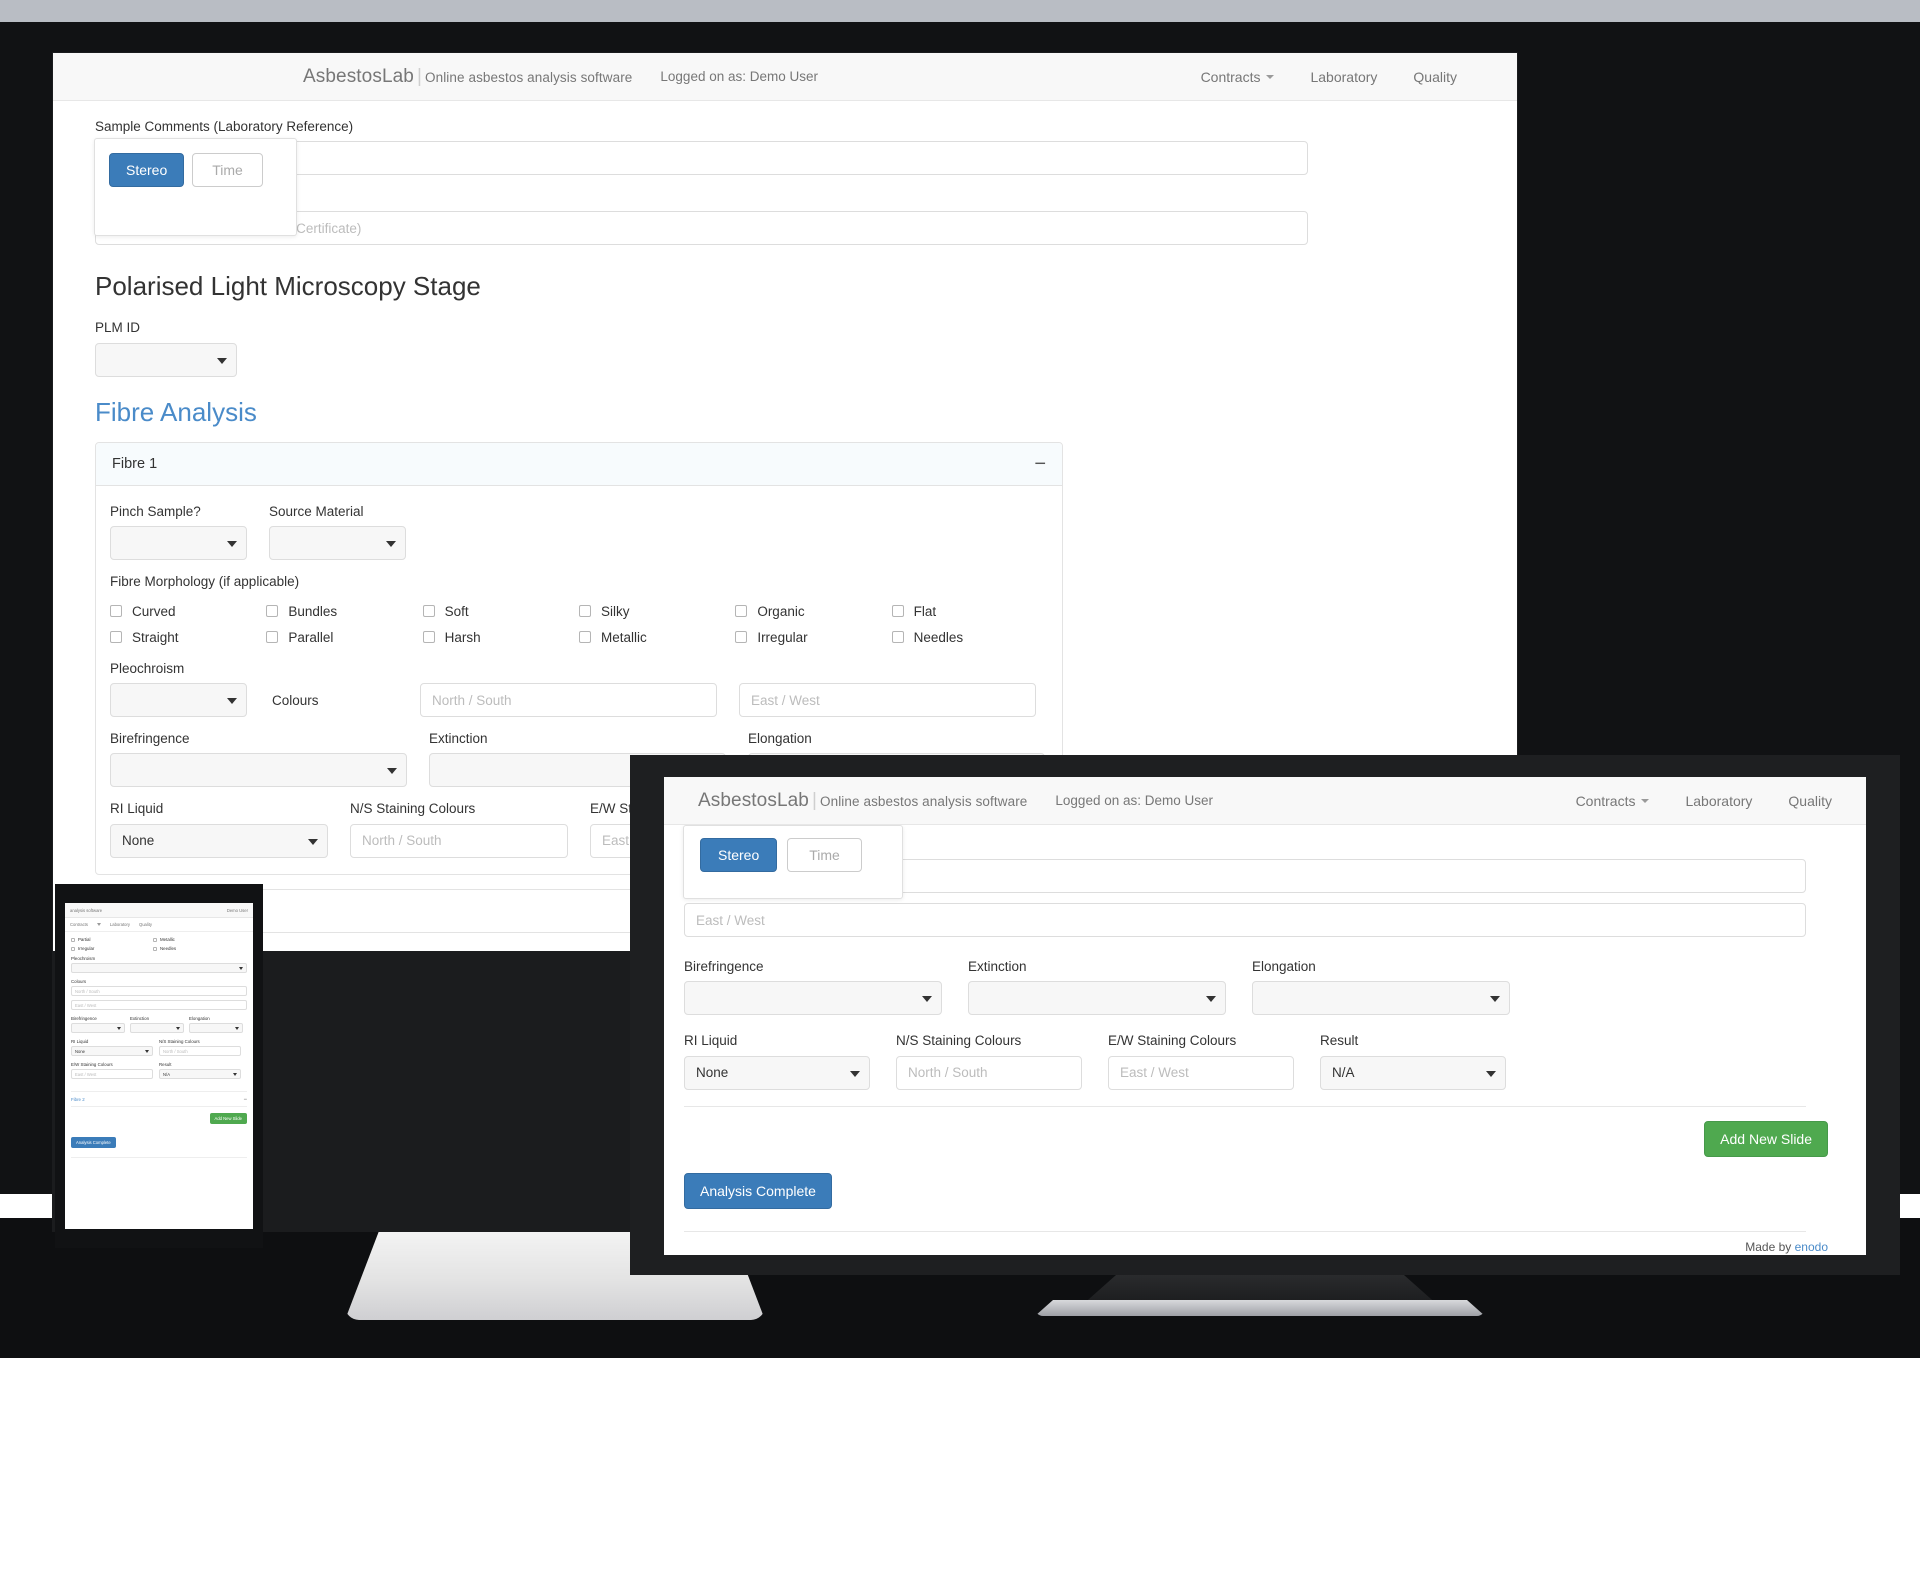  What do you see at coordinates (656, 637) in the screenshot?
I see `checkbox-metallic: Metallic` at bounding box center [656, 637].